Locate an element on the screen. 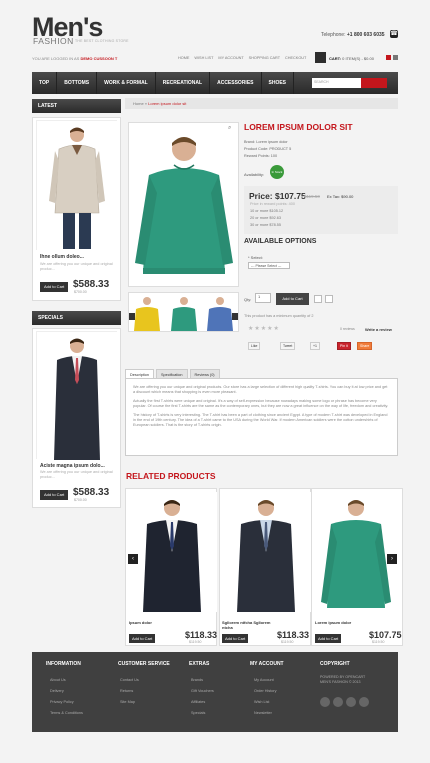  search-input: SEARCH is located at coordinates (336, 83).